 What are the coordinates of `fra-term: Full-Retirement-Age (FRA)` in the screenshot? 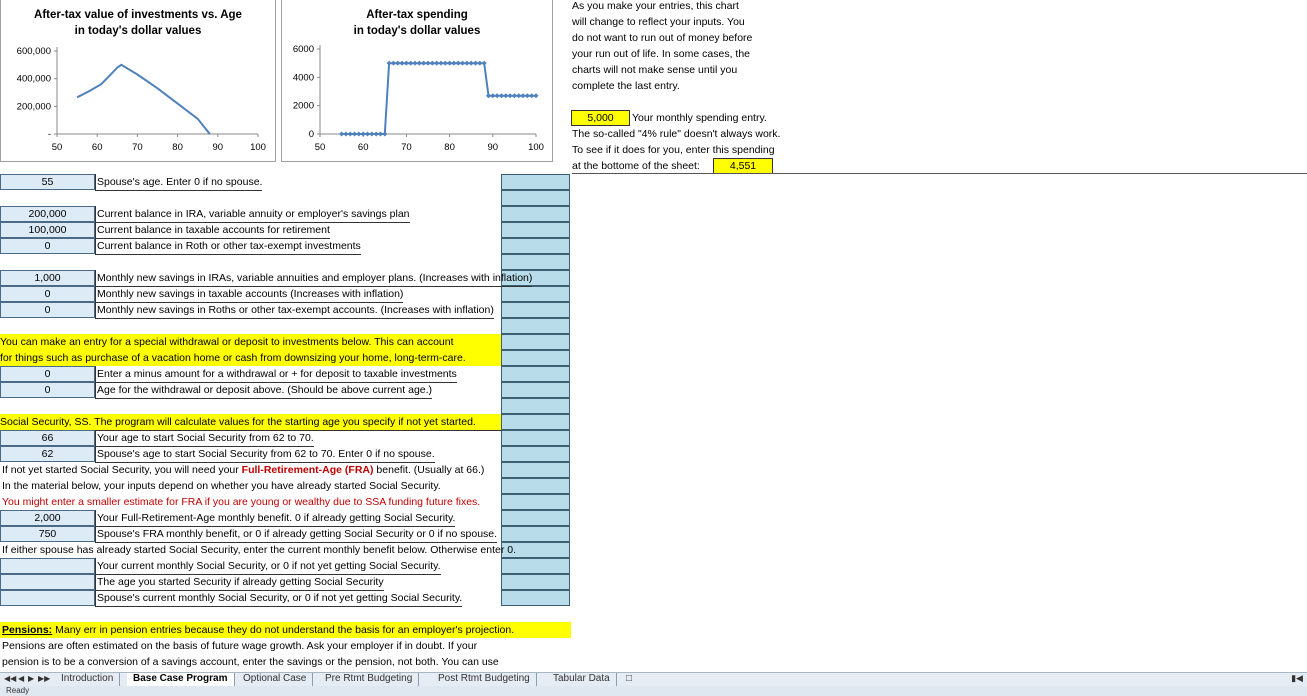 It's located at (307, 470).